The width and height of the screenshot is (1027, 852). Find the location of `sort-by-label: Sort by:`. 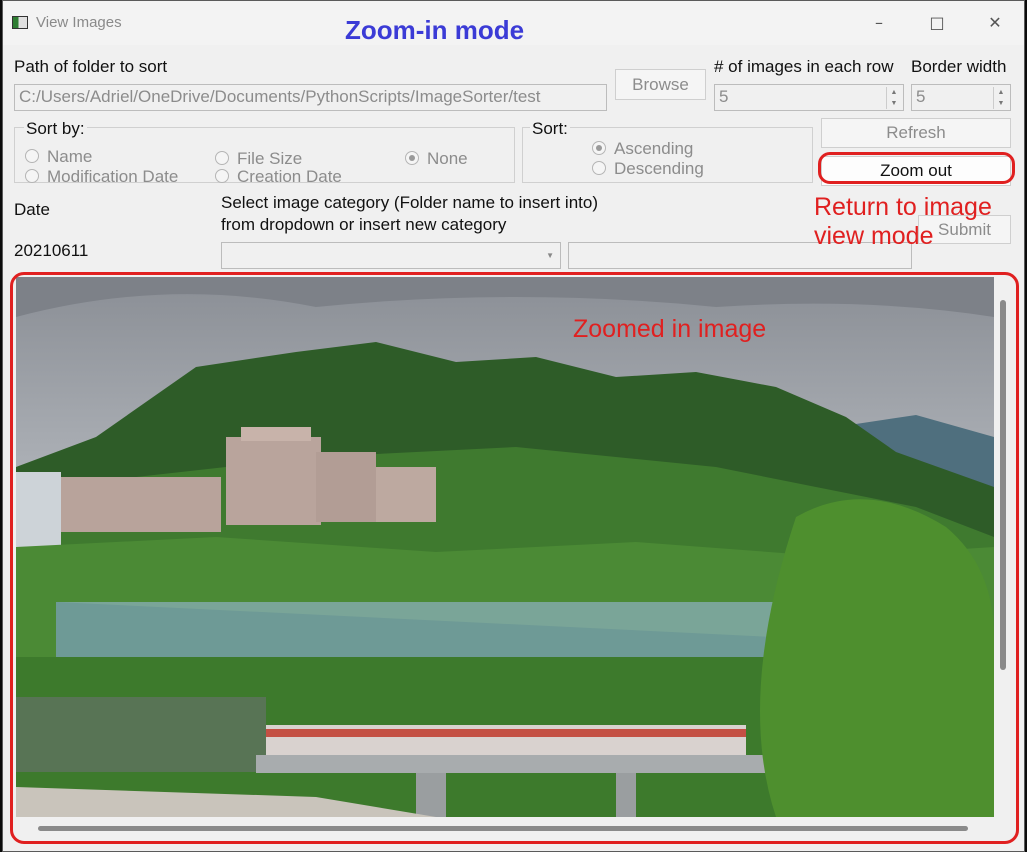

sort-by-label: Sort by: is located at coordinates (55, 129).